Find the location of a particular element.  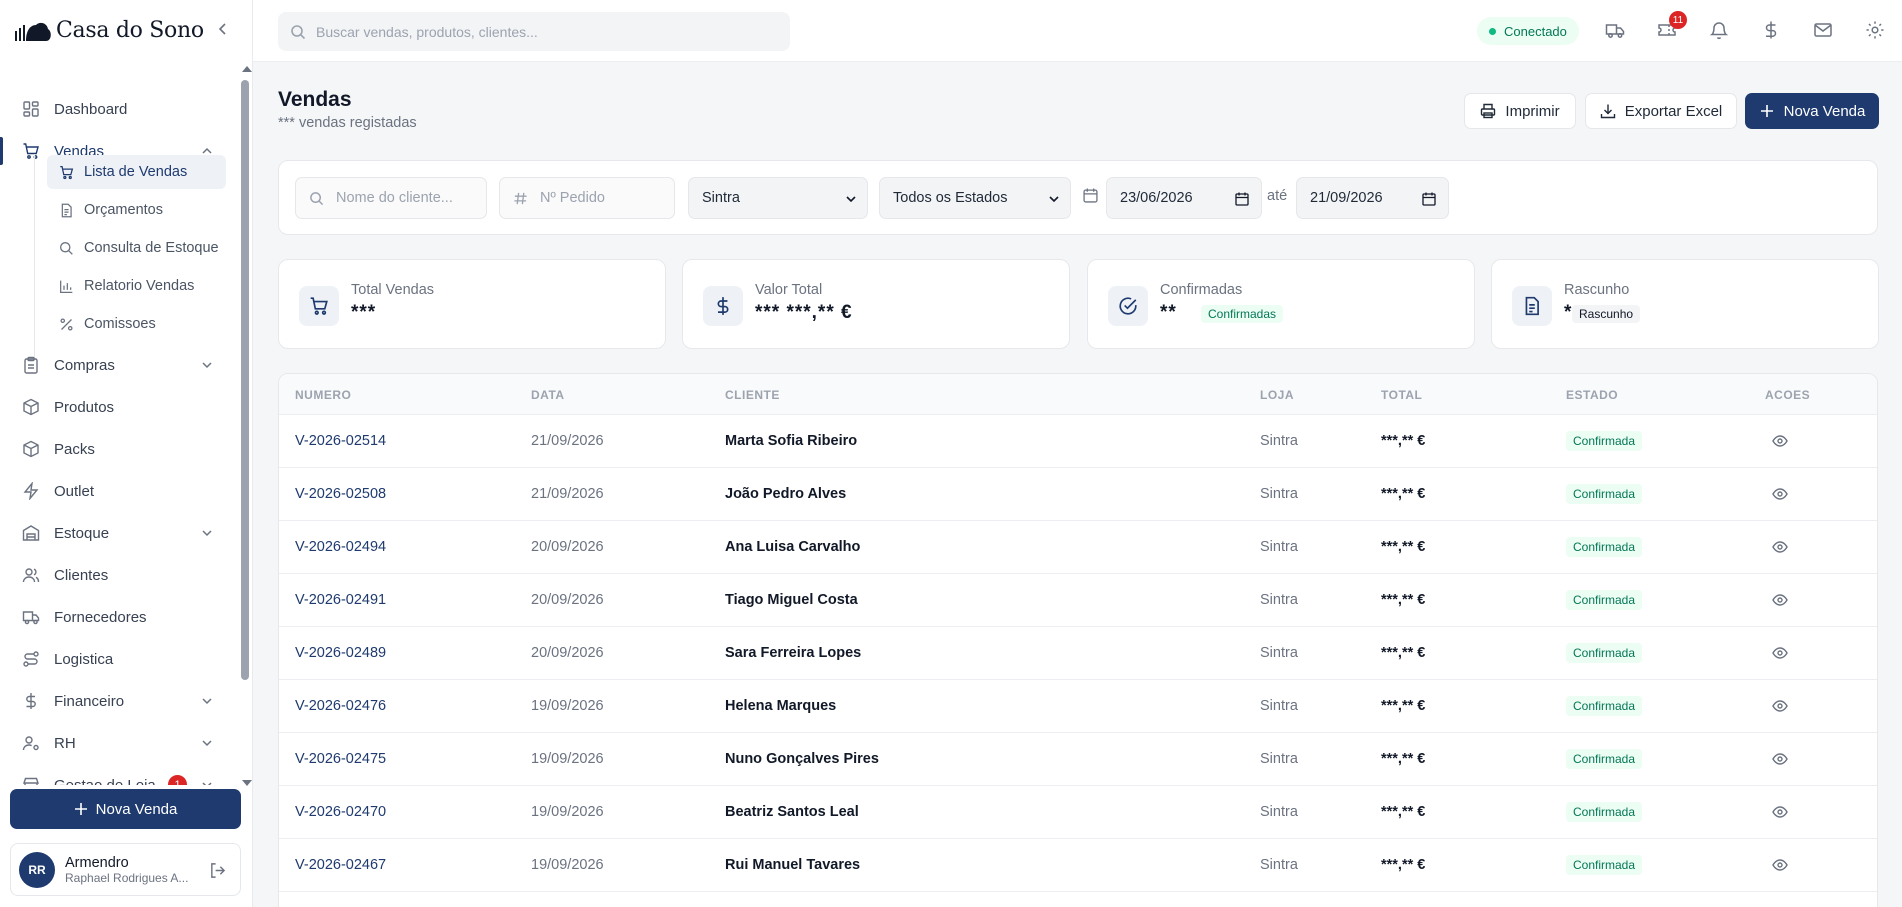

sale-number-link: V-2026-02467 is located at coordinates (340, 865).